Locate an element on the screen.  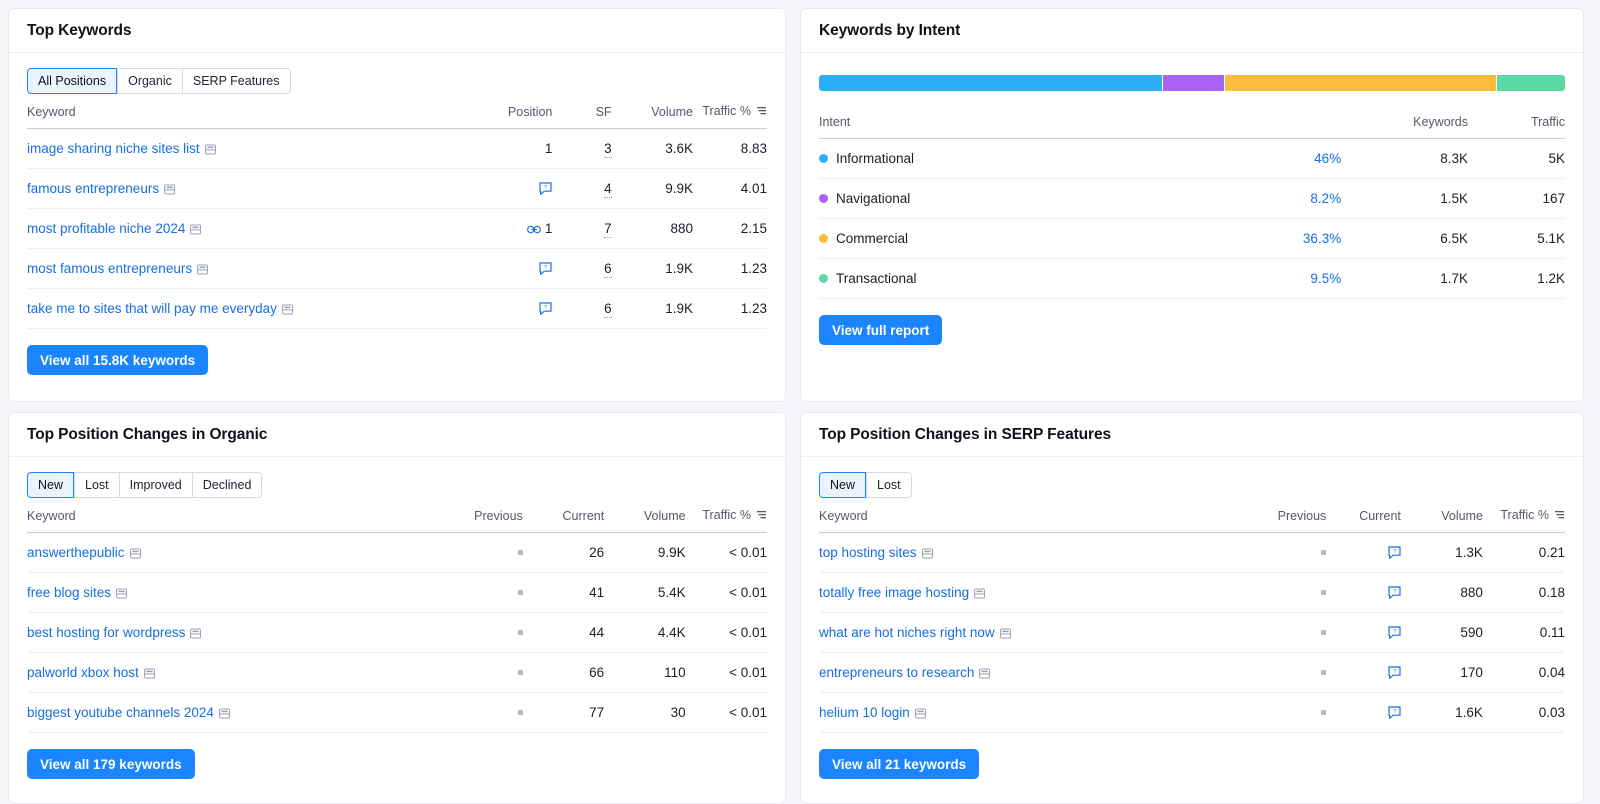
table-row: most famous entrepreneurs ? 6 1.9K 1.23 is located at coordinates (397, 268).